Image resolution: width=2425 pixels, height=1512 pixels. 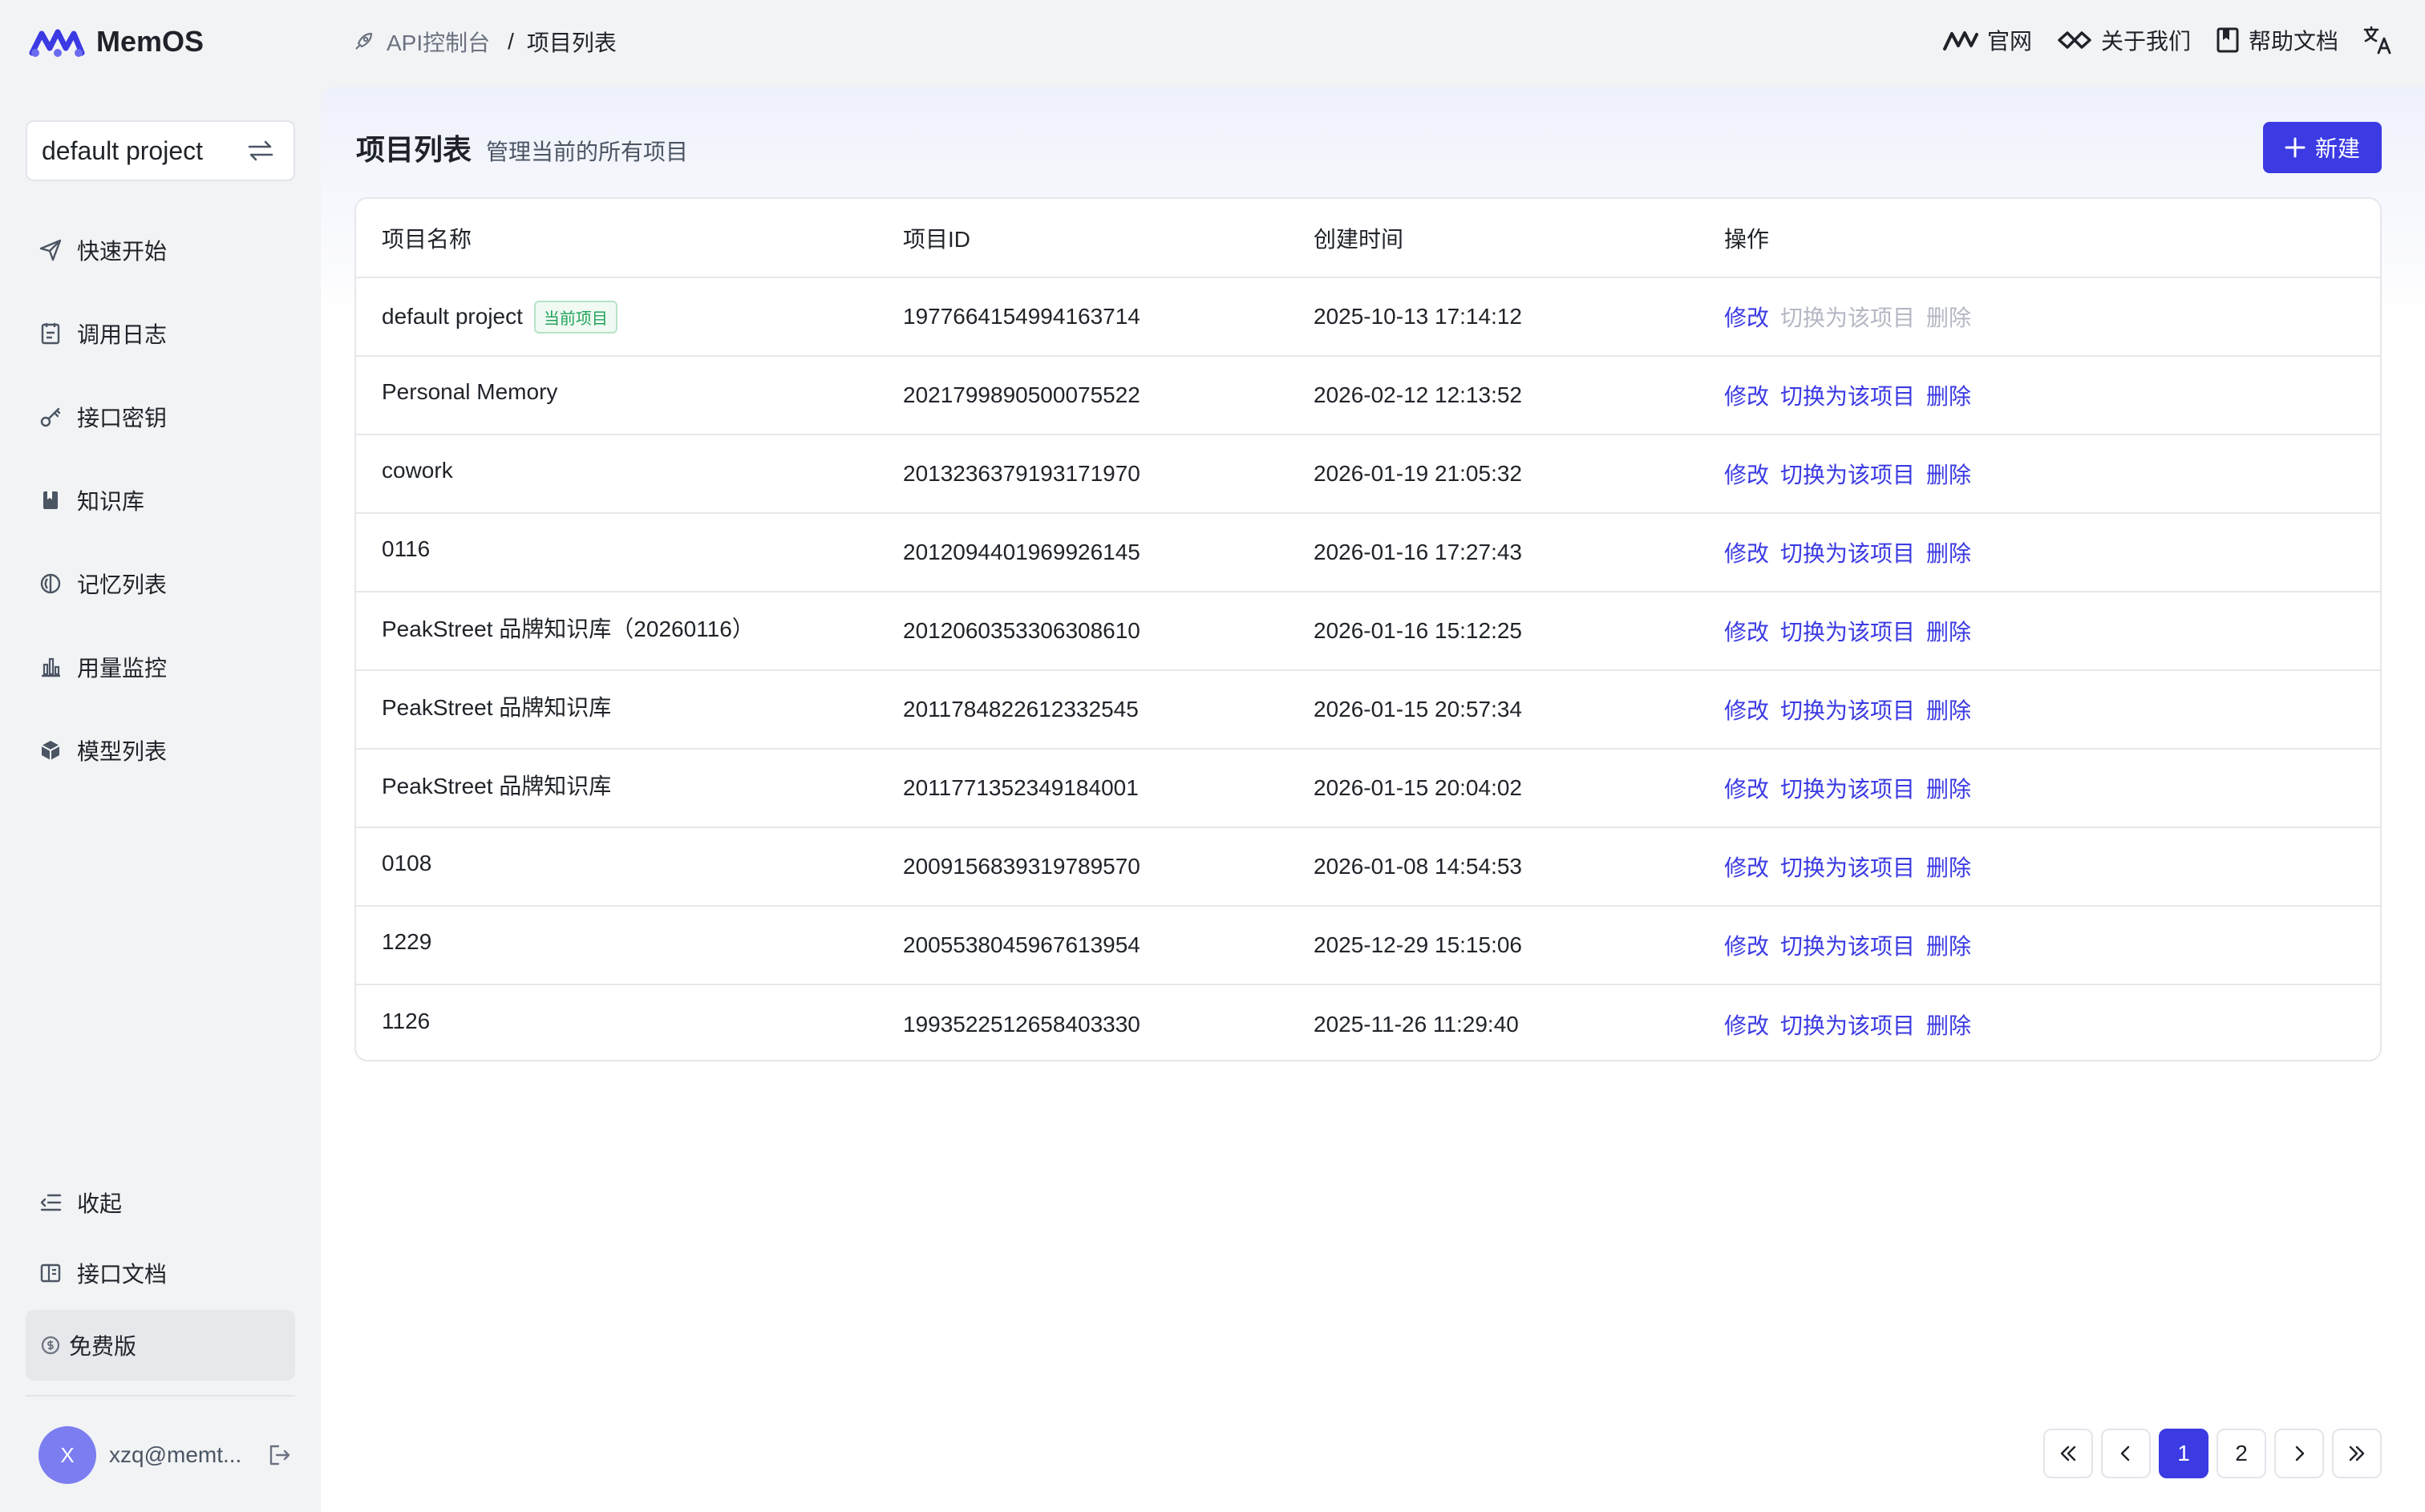 What do you see at coordinates (587, 151) in the screenshot?
I see `page-subtitle: 管理当前的所有项目` at bounding box center [587, 151].